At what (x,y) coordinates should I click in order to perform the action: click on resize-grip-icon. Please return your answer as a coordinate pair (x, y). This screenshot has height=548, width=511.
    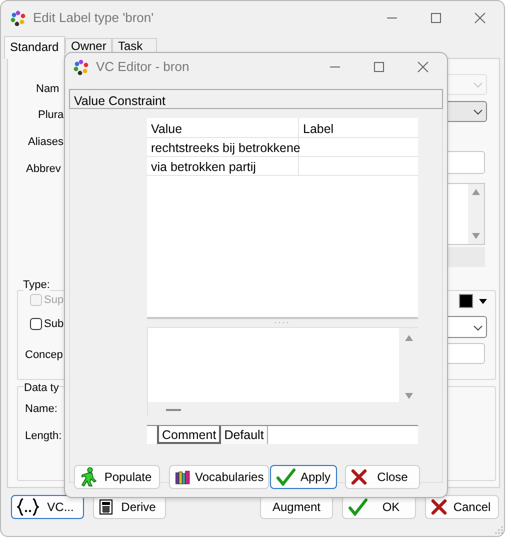
    Looking at the image, I should click on (499, 530).